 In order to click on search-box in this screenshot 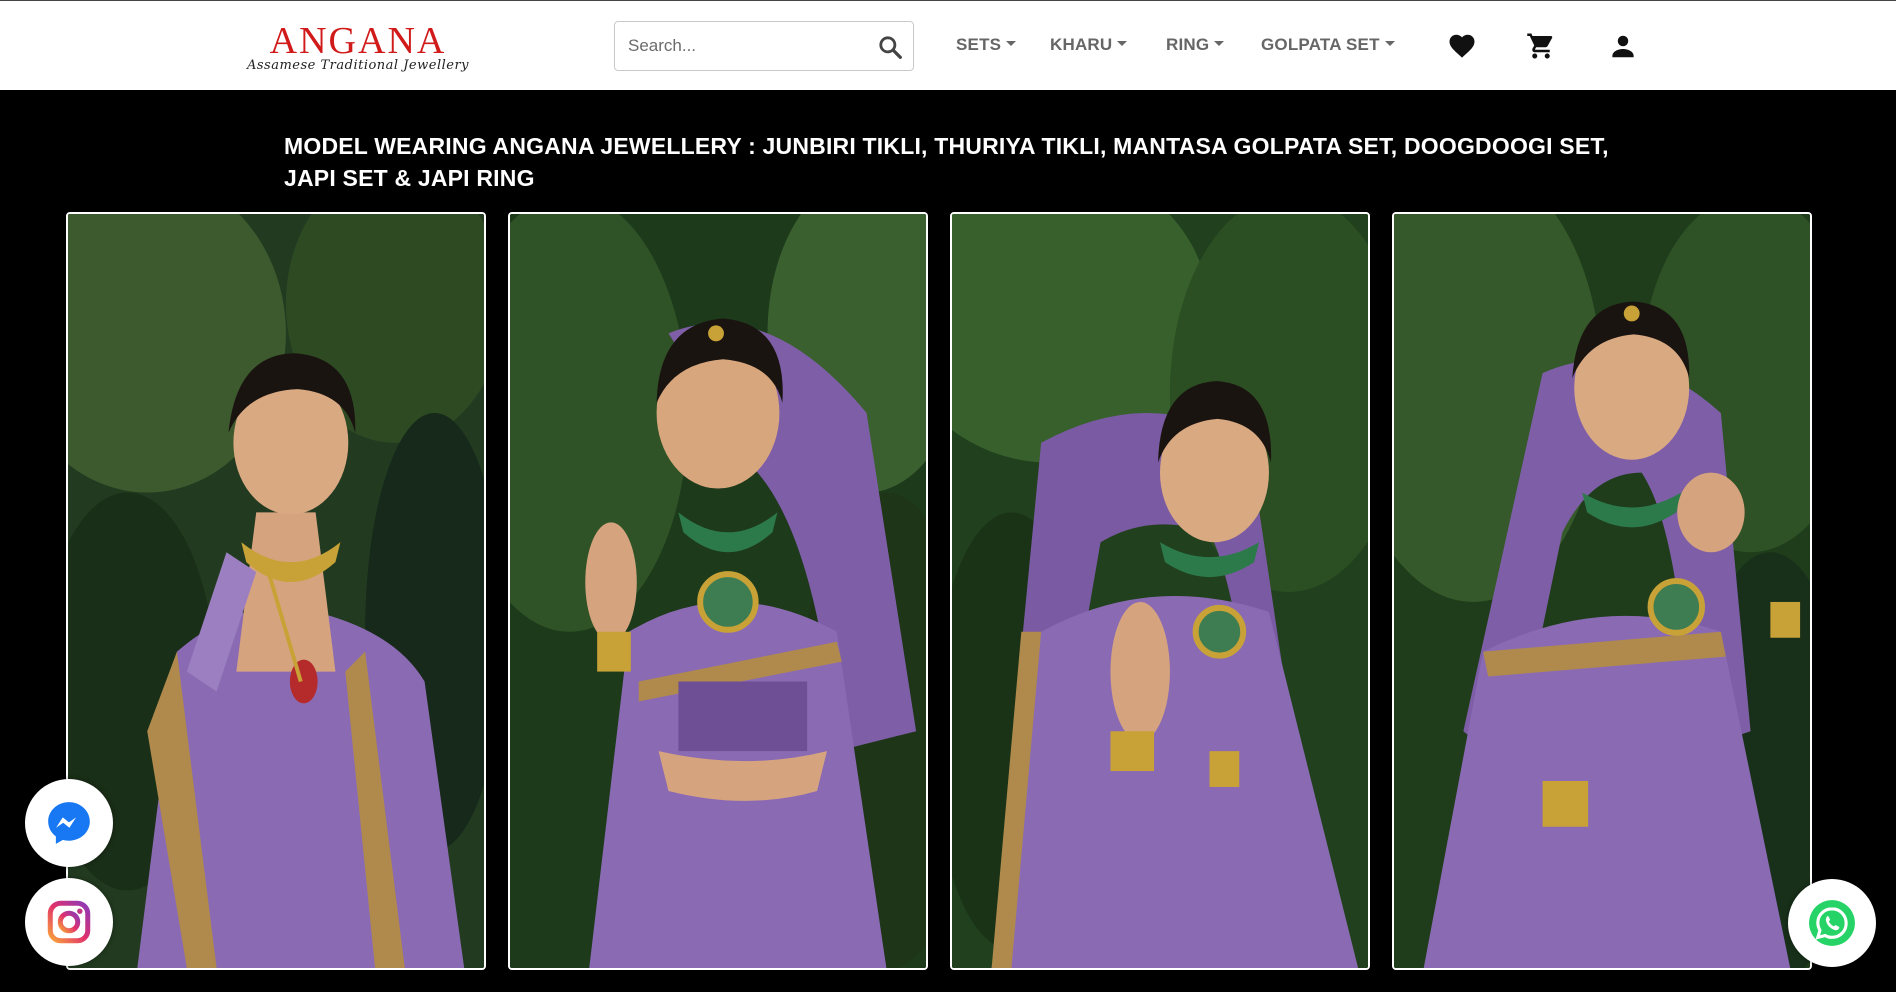, I will do `click(764, 46)`.